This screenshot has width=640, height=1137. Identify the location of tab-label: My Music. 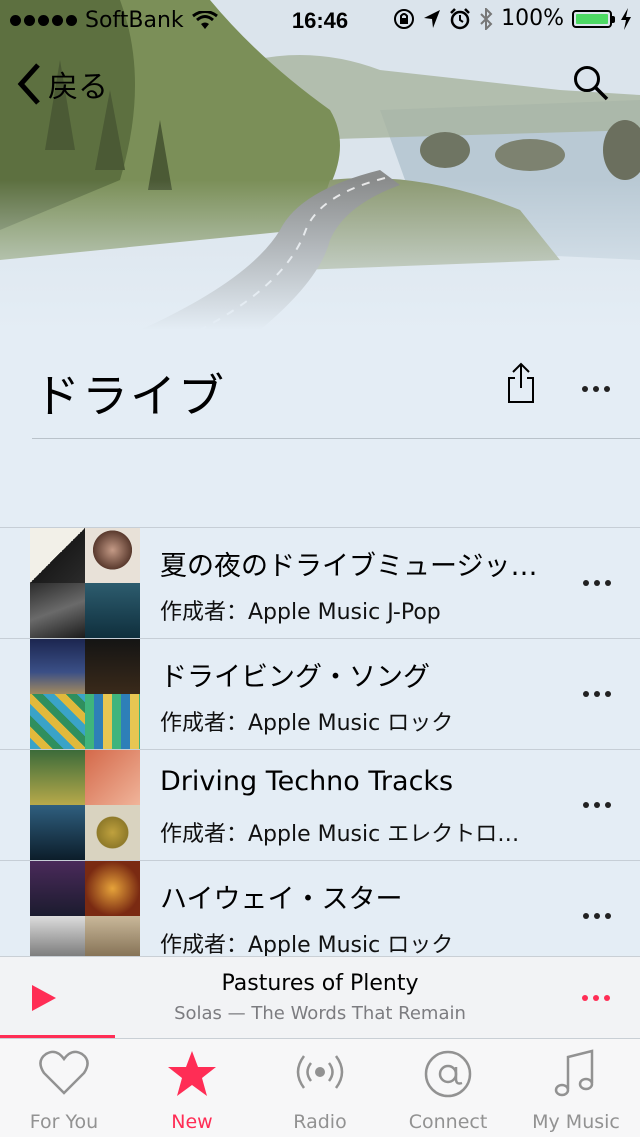
(576, 1122).